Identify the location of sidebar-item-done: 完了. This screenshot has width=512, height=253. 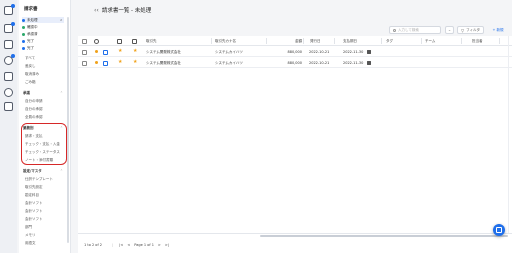
(28, 41).